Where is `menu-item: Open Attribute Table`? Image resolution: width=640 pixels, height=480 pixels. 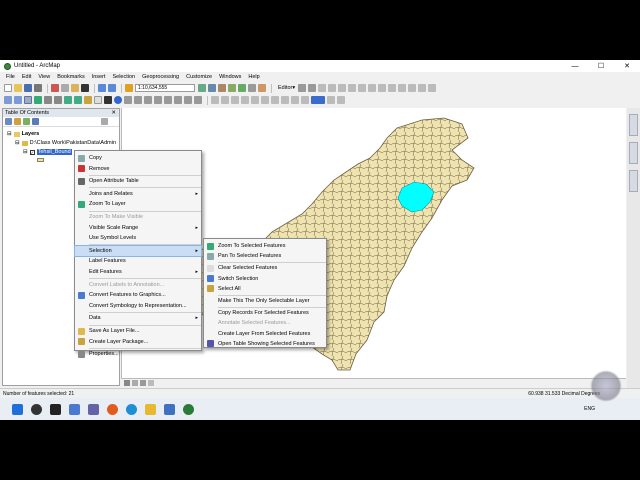
menu-item: Open Attribute Table is located at coordinates (138, 181).